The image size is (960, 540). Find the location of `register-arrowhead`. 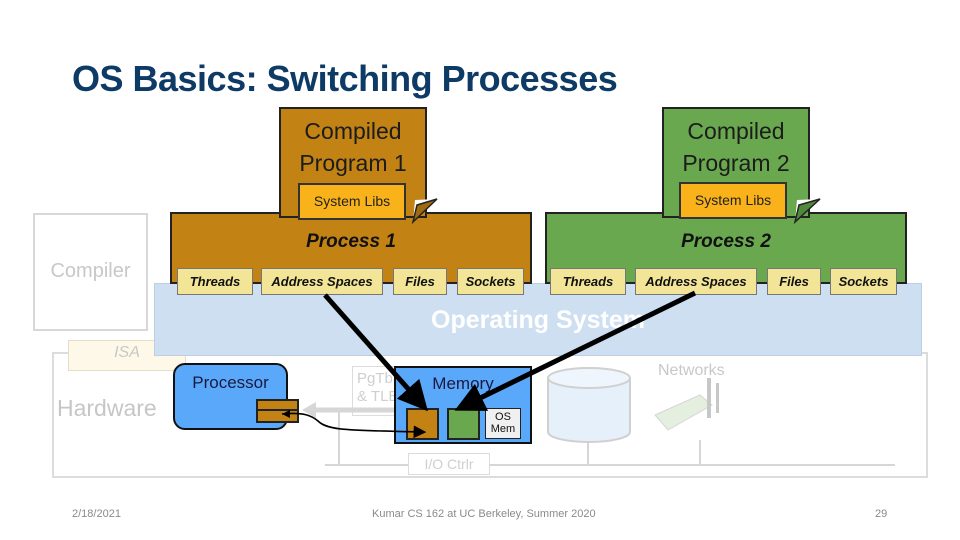

register-arrowhead is located at coordinates (286, 414).